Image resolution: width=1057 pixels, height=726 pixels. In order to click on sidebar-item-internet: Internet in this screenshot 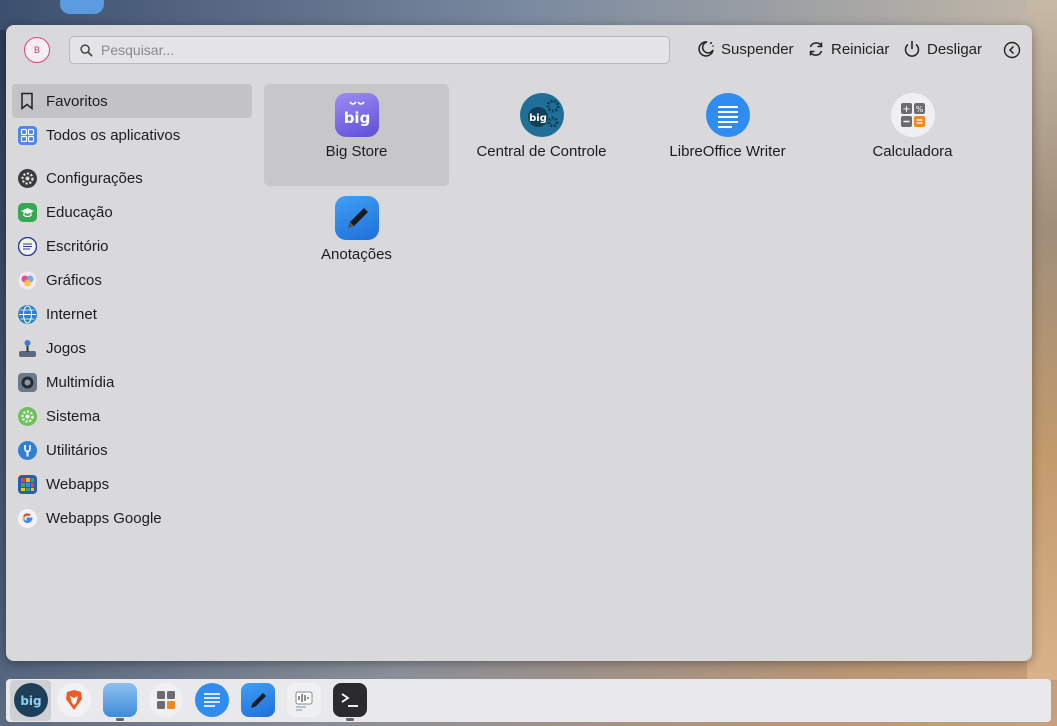, I will do `click(132, 314)`.